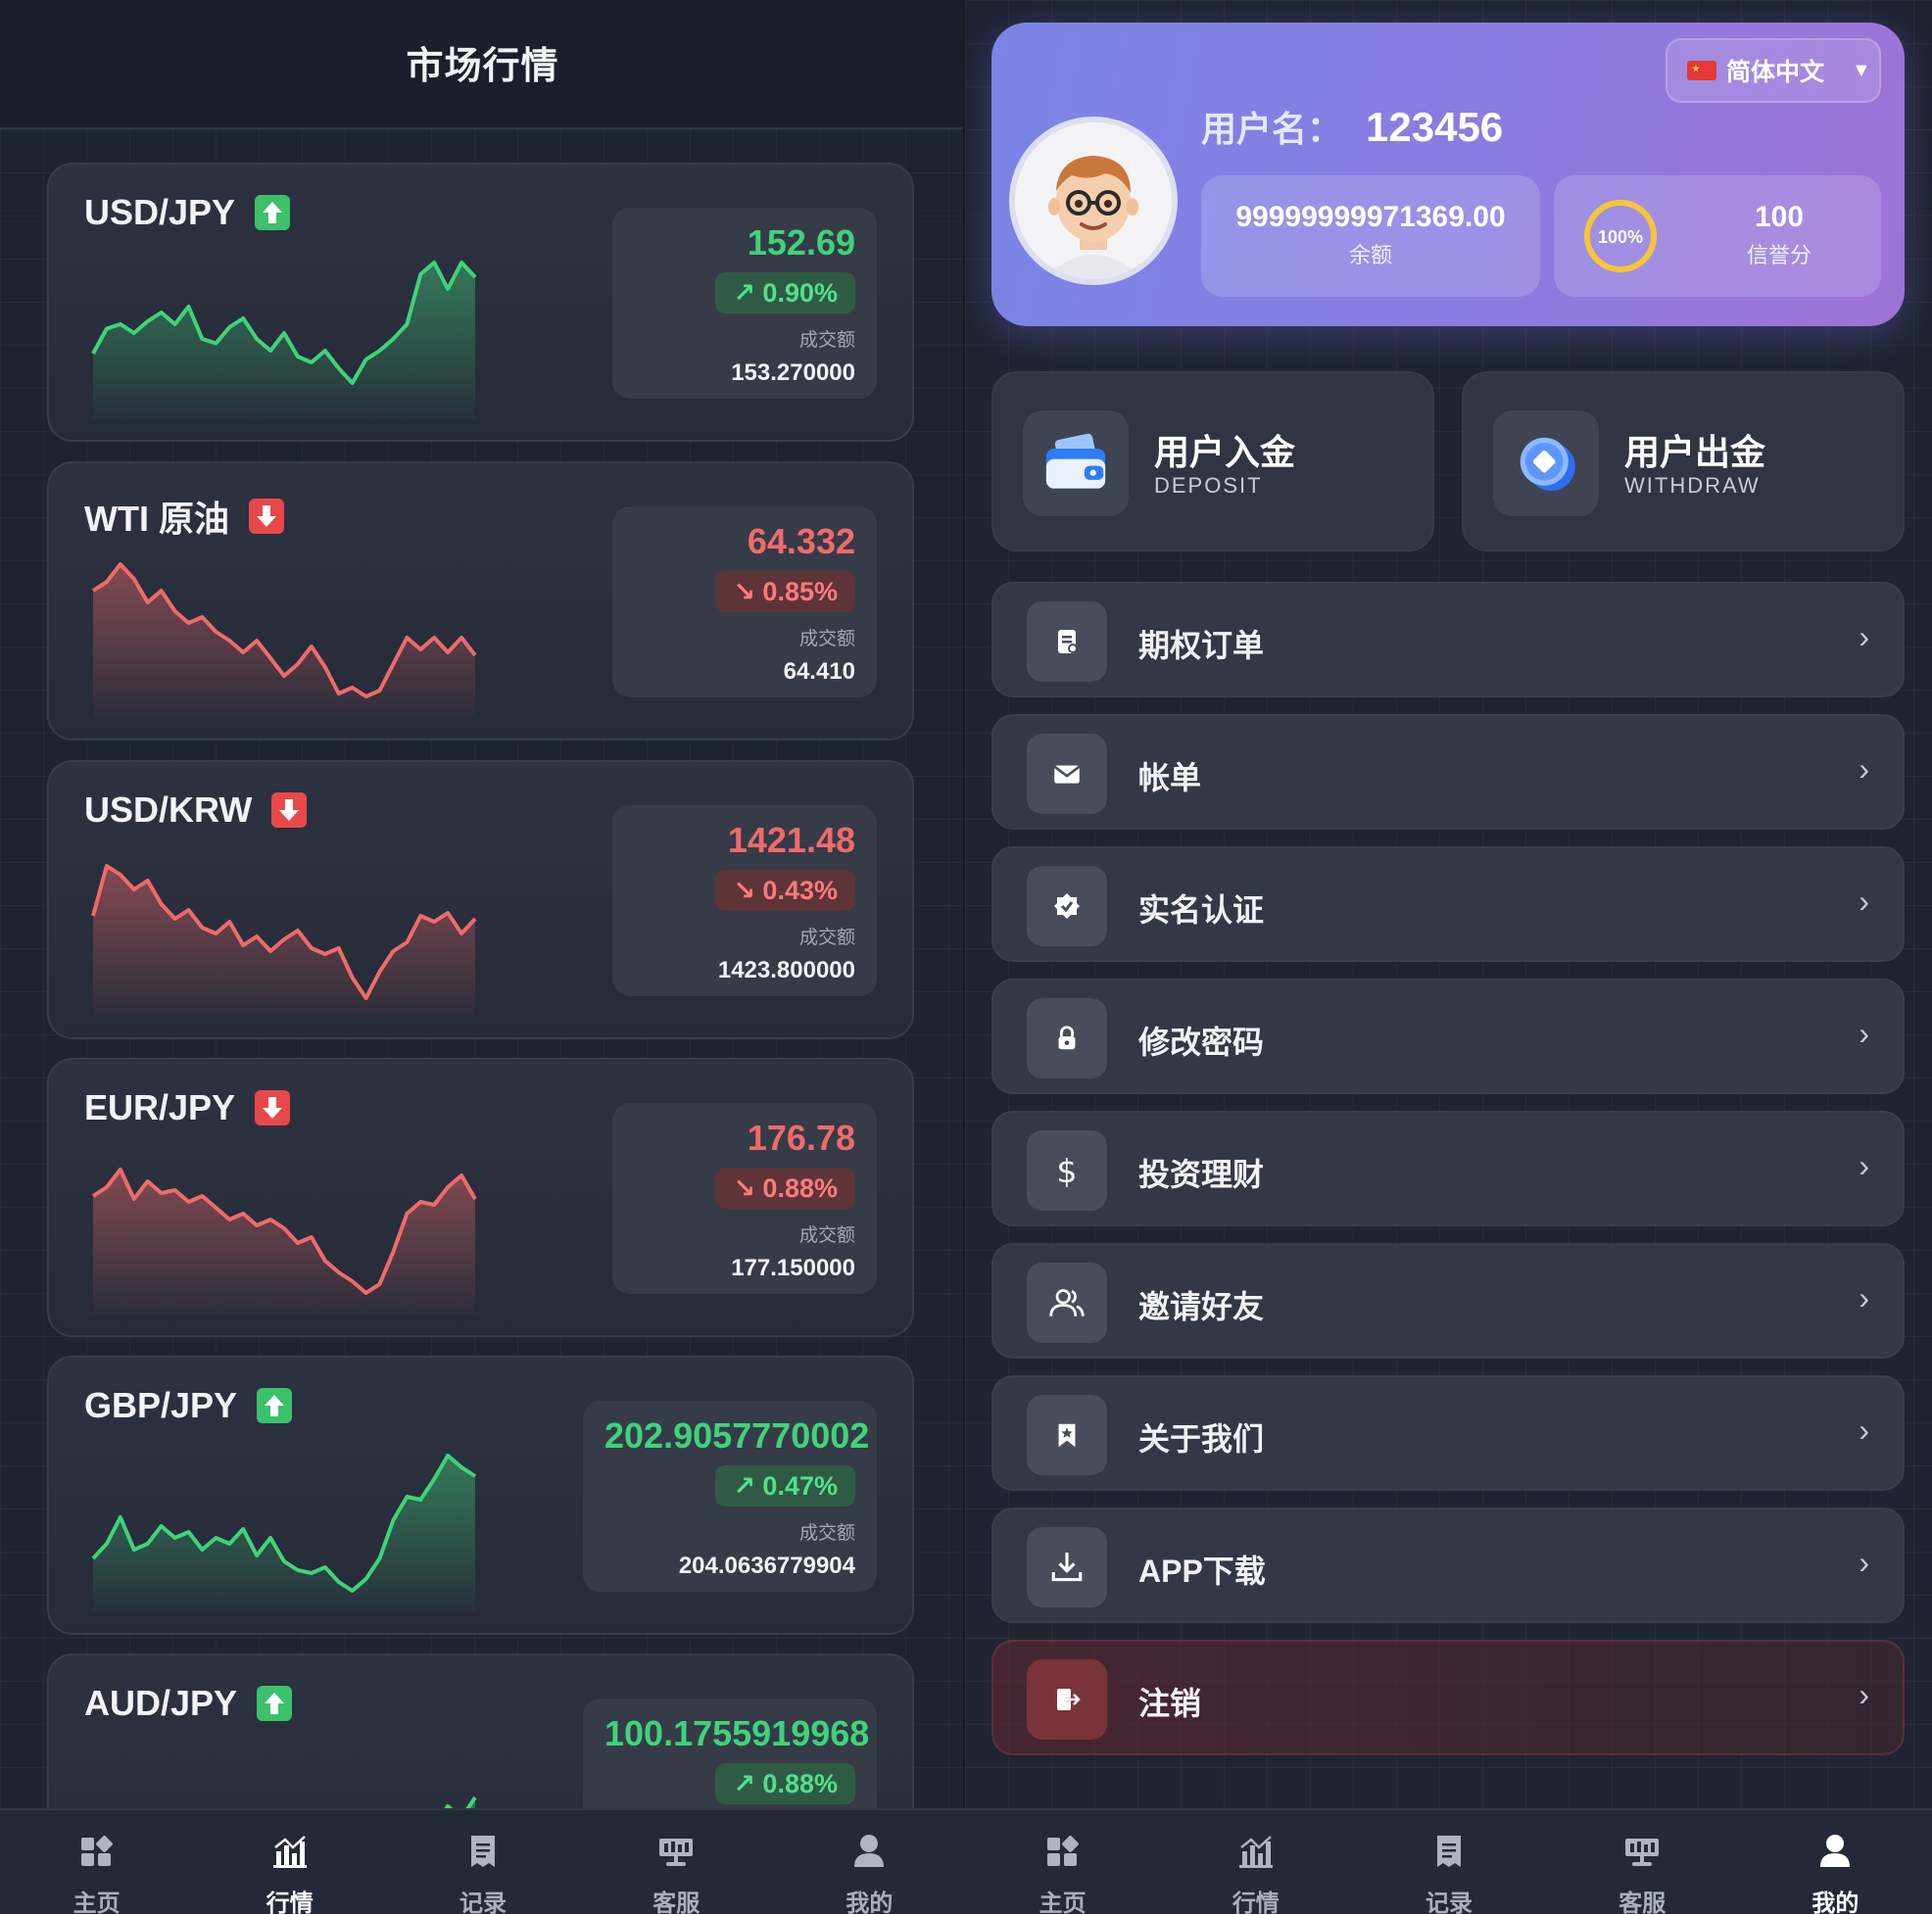 Image resolution: width=1932 pixels, height=1914 pixels. What do you see at coordinates (744, 900) in the screenshot?
I see `quote-box: 1421.48 ↘ 0.43% 成交额 1423.800000` at bounding box center [744, 900].